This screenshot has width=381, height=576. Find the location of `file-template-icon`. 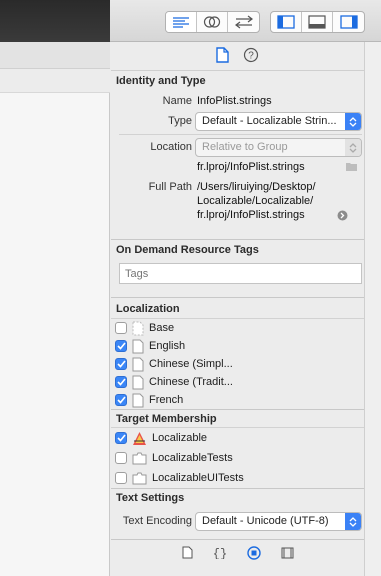

file-template-icon is located at coordinates (187, 554).